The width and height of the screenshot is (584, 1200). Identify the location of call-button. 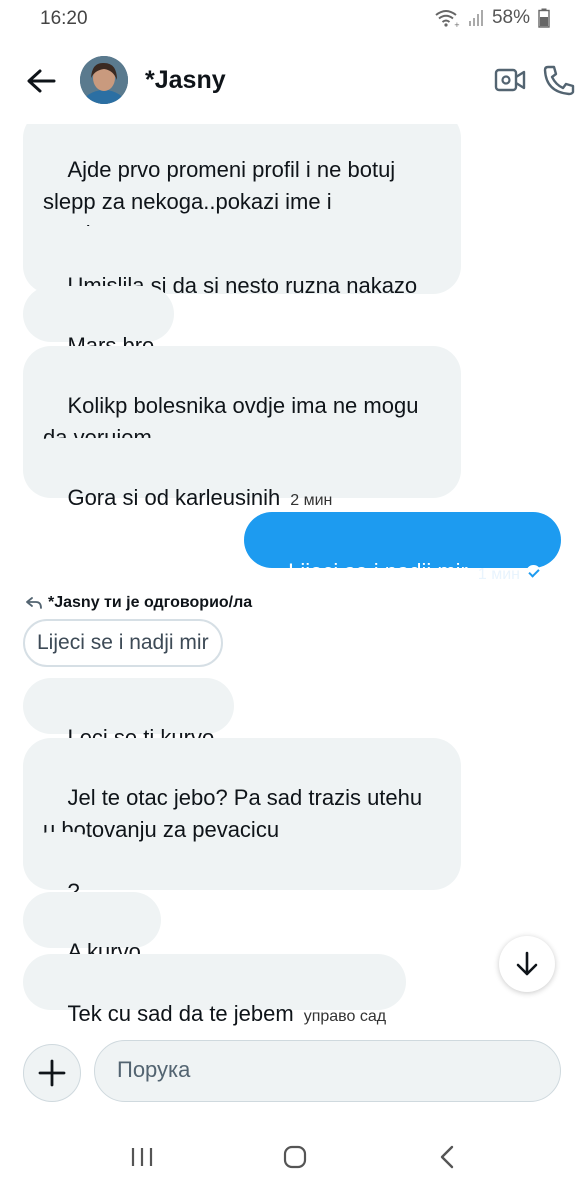
(559, 80).